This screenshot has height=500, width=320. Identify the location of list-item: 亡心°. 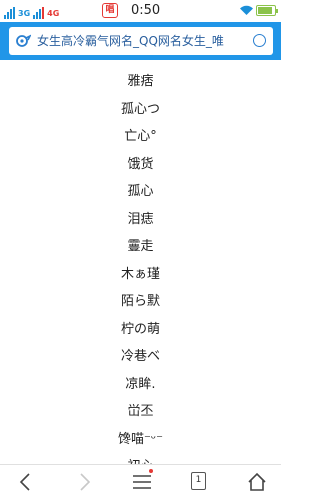
(140, 136).